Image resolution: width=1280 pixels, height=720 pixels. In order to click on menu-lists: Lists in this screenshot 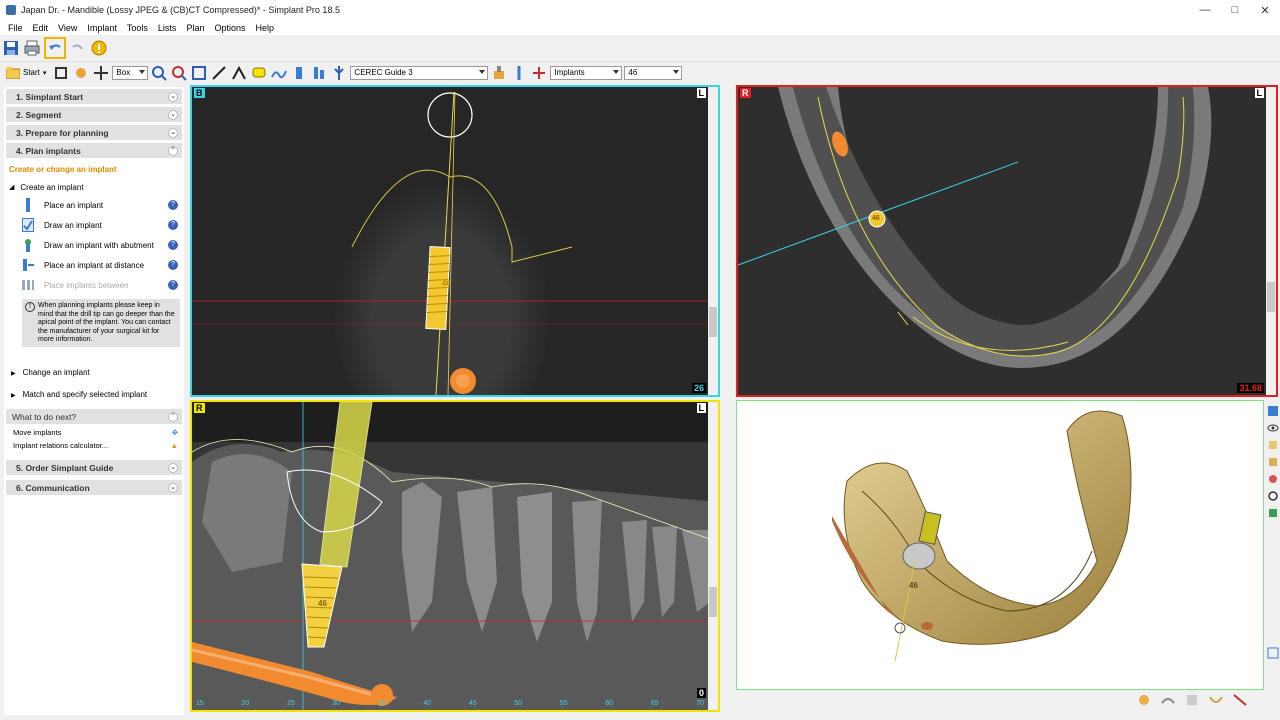, I will do `click(167, 28)`.